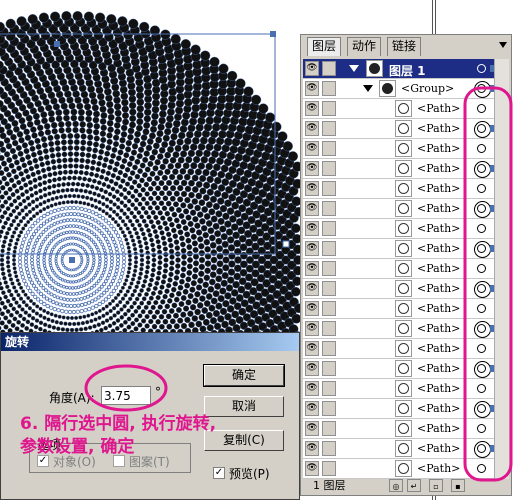  I want to click on layer-row-top: 👁 图层 1, so click(406, 69).